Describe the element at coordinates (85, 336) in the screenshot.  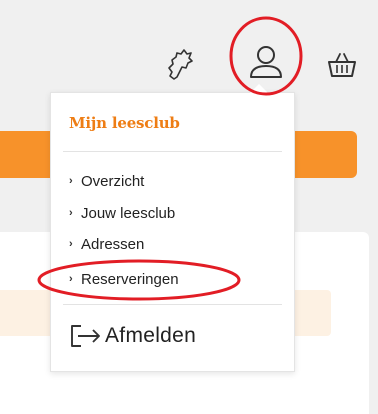
I see `logout-icon` at that location.